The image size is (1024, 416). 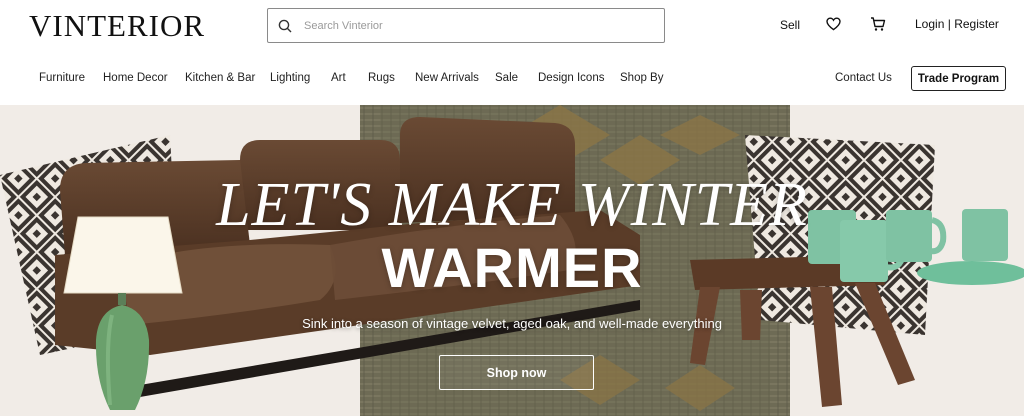 What do you see at coordinates (474, 25) in the screenshot?
I see `search-input` at bounding box center [474, 25].